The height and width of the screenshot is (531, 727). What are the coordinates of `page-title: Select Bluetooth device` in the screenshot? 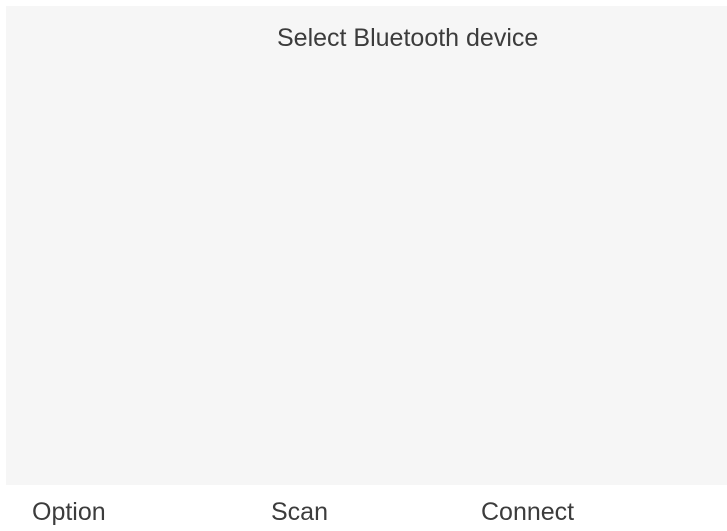 It's located at (408, 38).